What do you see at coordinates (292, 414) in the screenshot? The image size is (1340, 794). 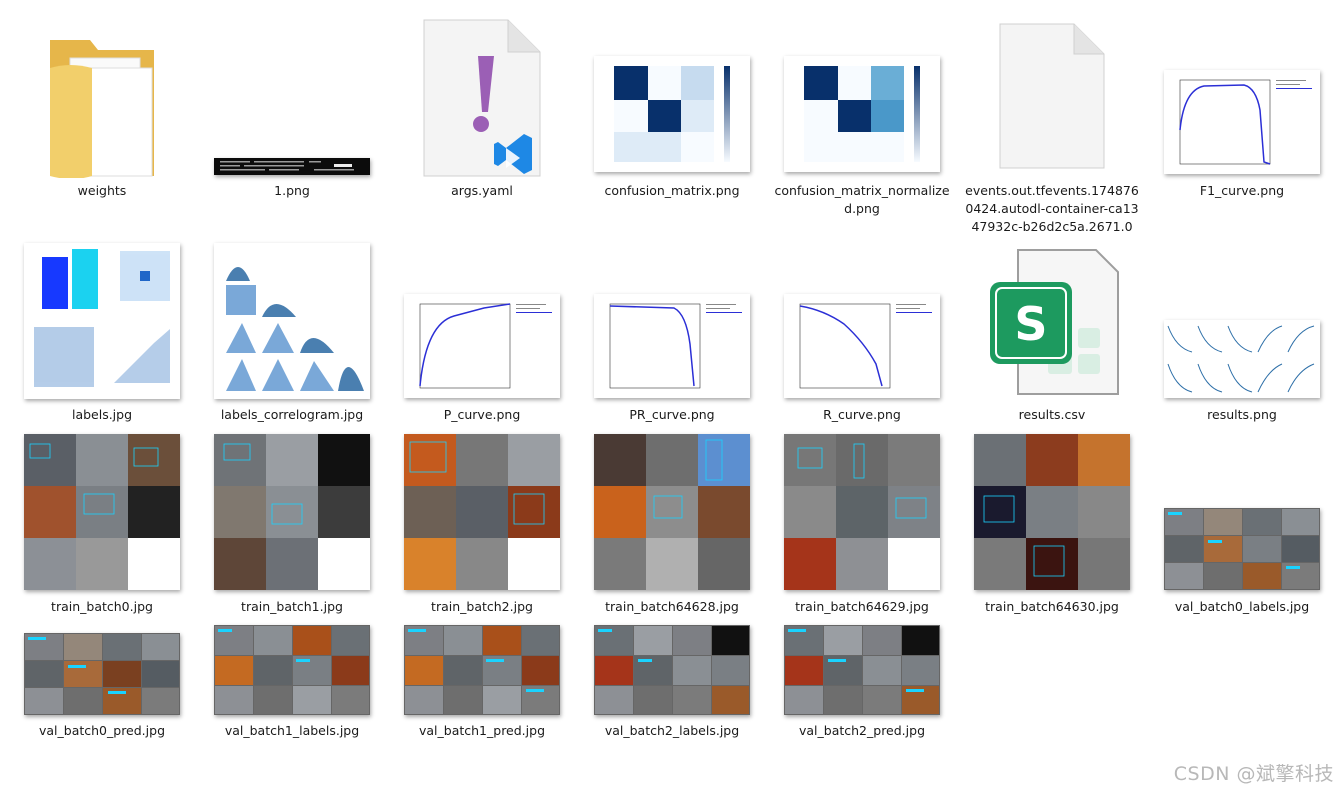 I see `file-name: labels_correlogram.jpg` at bounding box center [292, 414].